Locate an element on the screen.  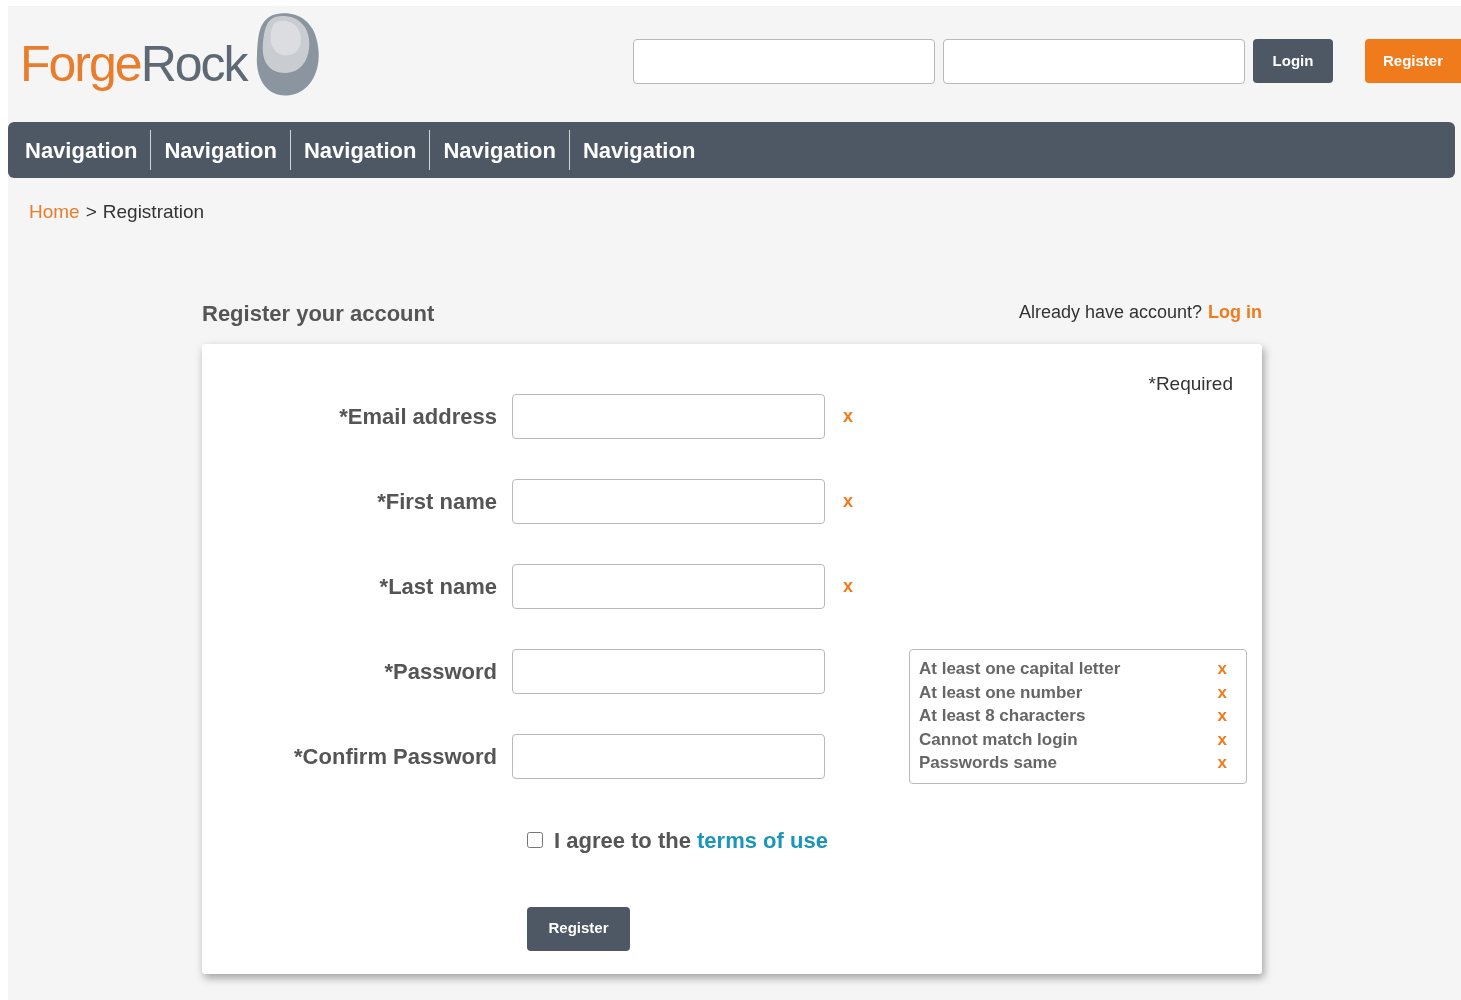
field-label: *Email address is located at coordinates (418, 416).